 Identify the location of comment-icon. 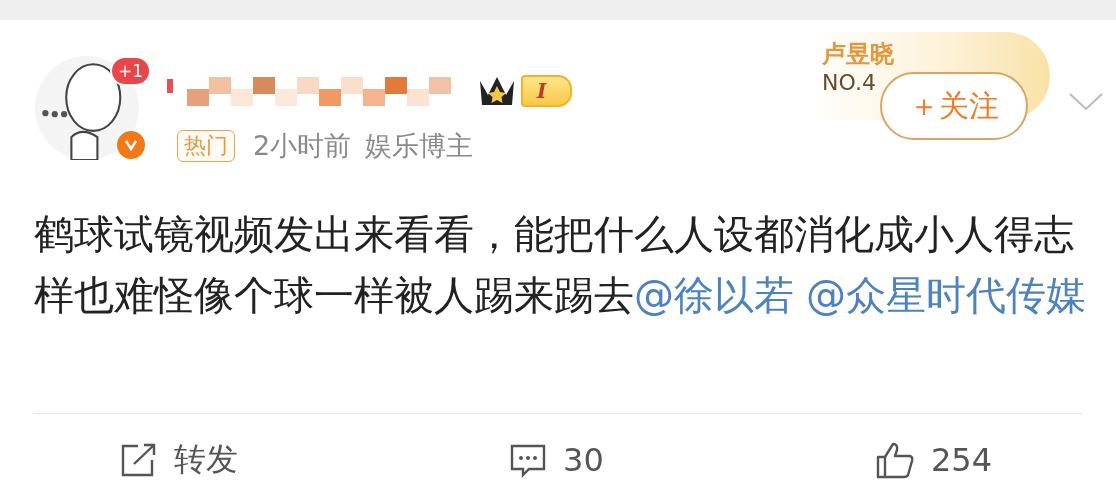
(528, 460).